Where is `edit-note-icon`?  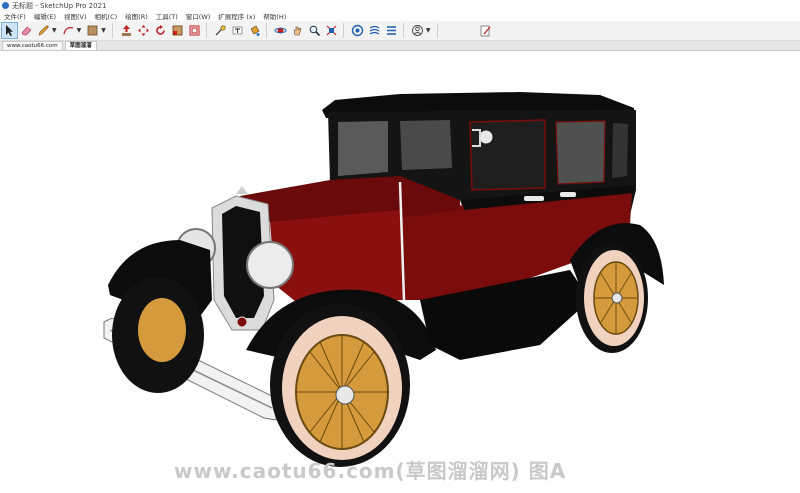
edit-note-icon is located at coordinates (485, 31).